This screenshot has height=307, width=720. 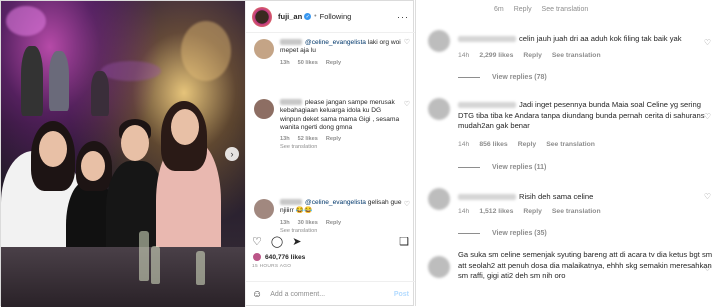 I want to click on post-header: fuji_an ✓ • Following ···, so click(x=330, y=17).